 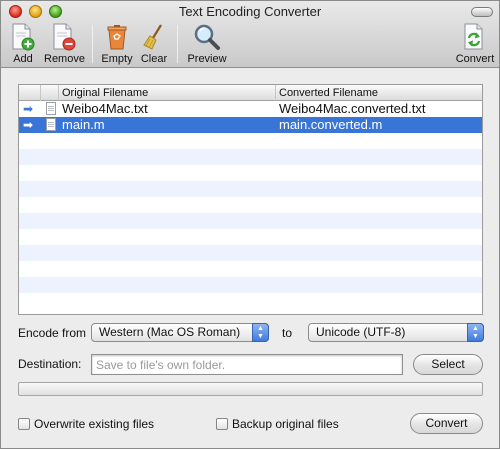 What do you see at coordinates (361, 332) in the screenshot?
I see `encode-to-value: Unicode (UTF-8)` at bounding box center [361, 332].